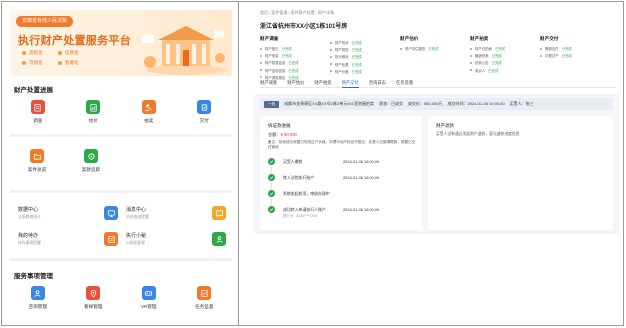  I want to click on tile-label: 案件总览, so click(37, 169).